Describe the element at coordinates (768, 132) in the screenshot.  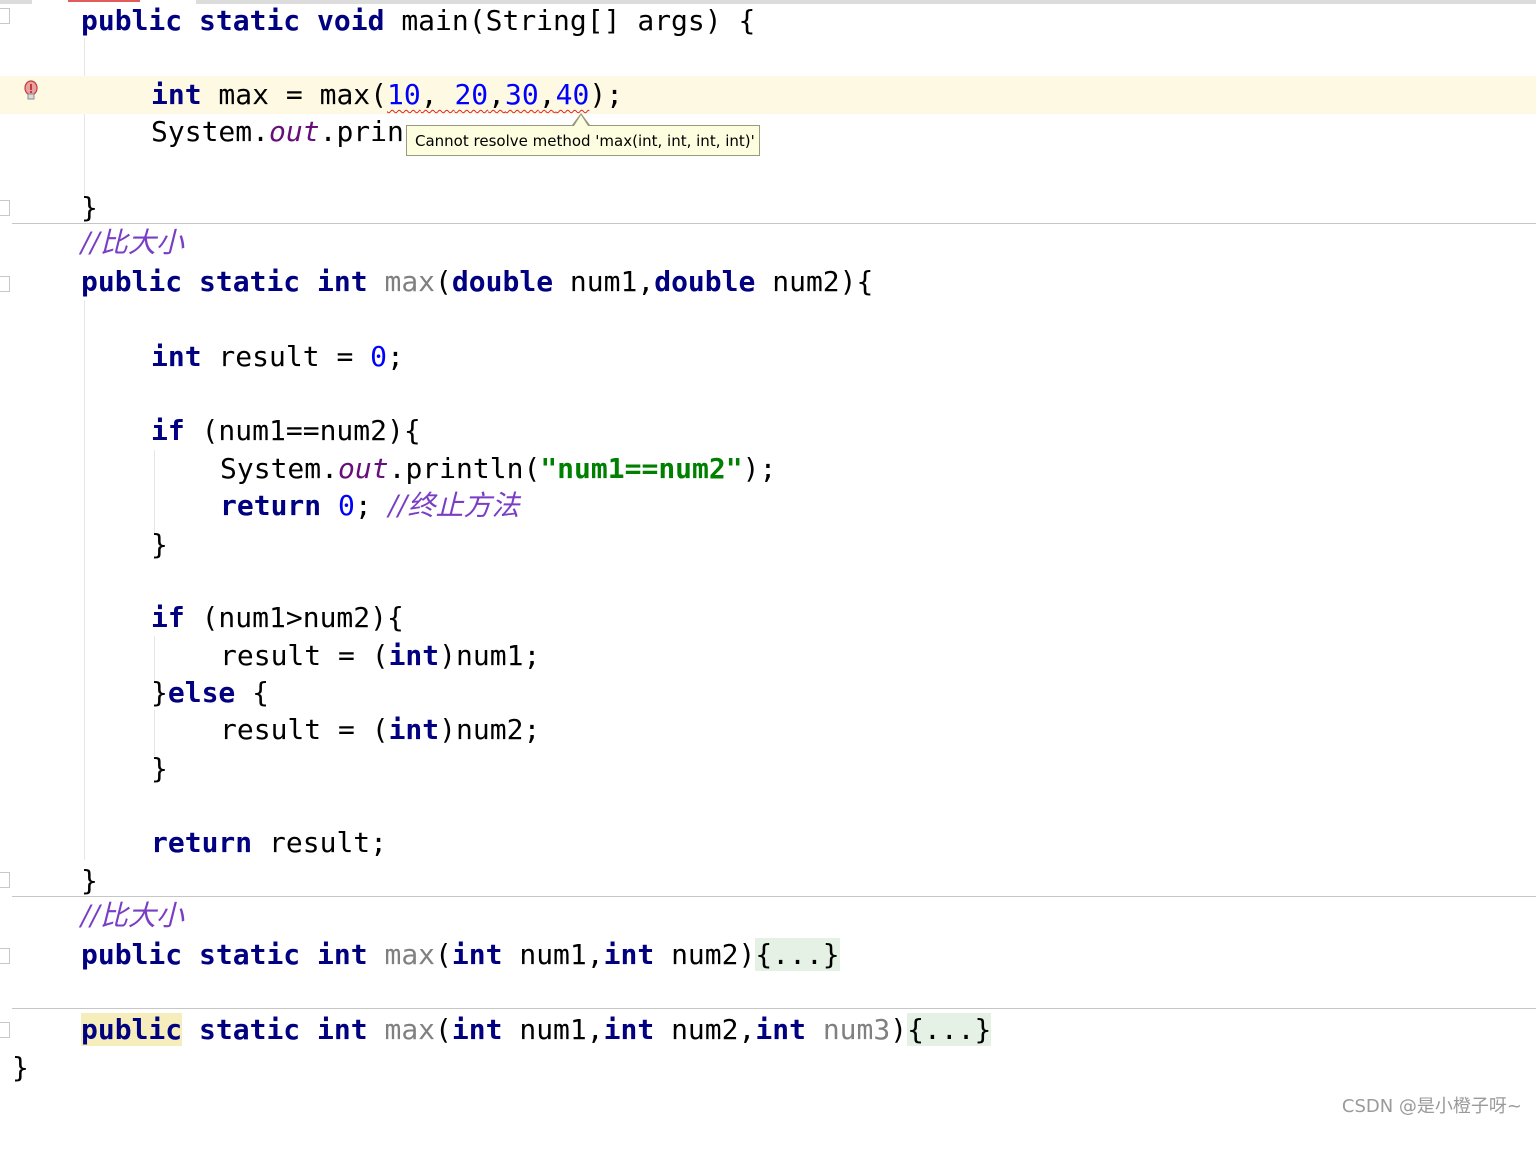
I see `code-line-3: System.out.prin` at that location.